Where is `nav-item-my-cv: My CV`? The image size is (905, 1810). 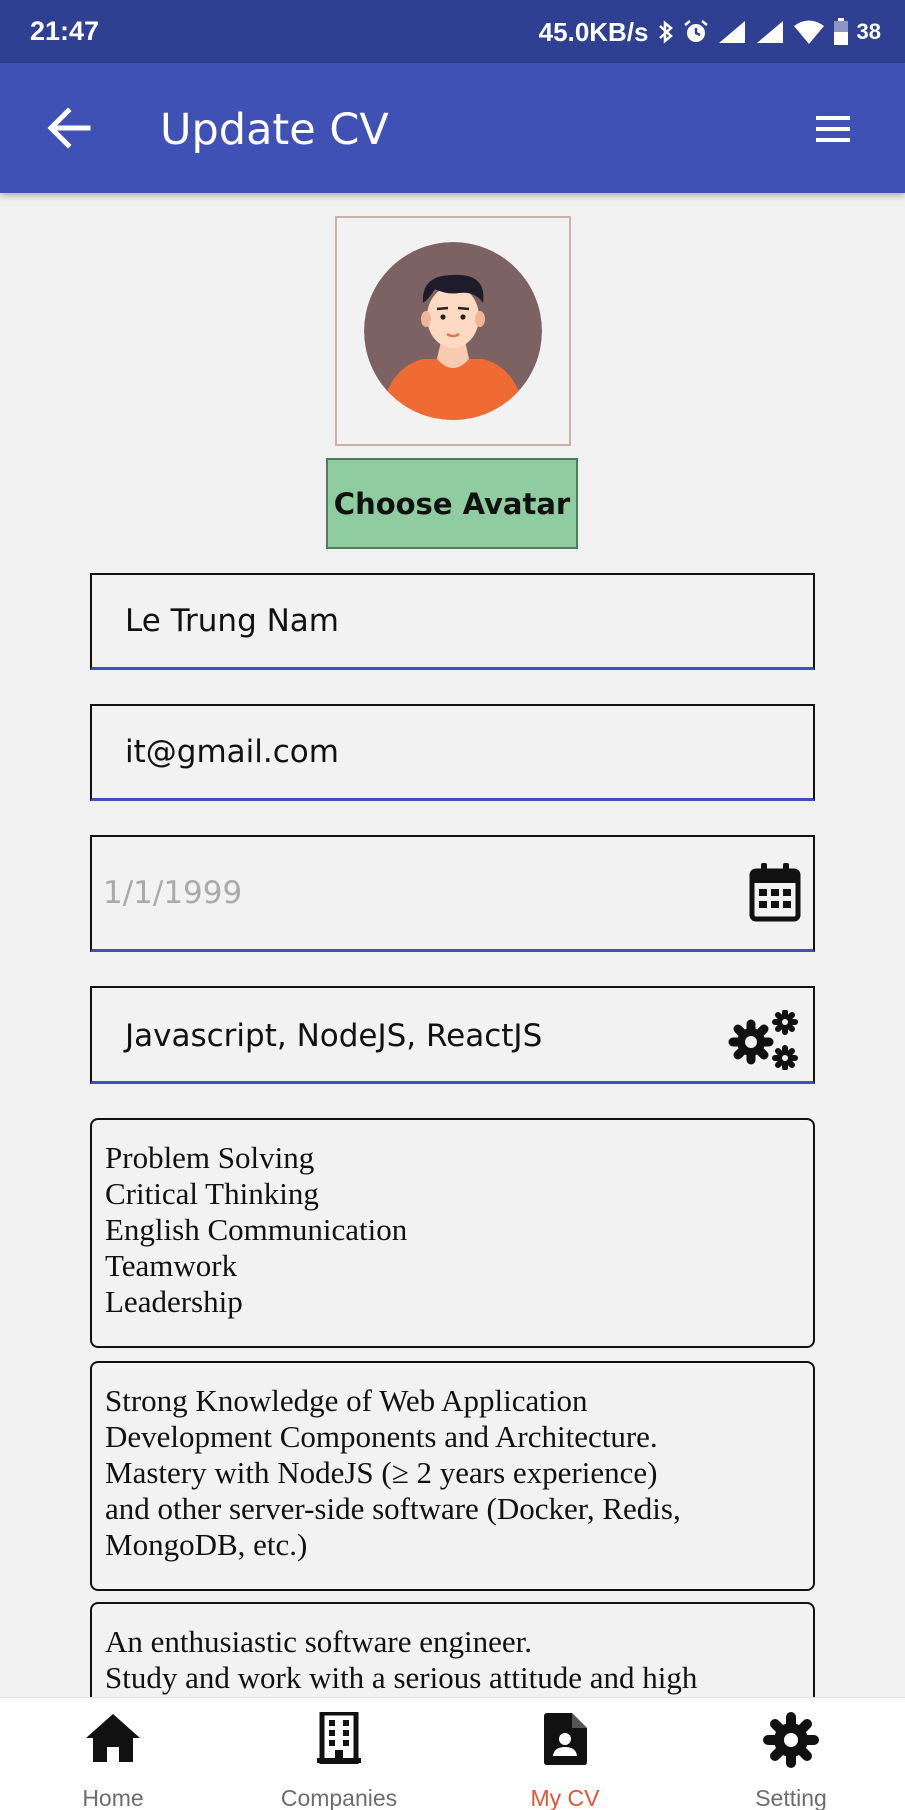 nav-item-my-cv: My CV is located at coordinates (565, 1754).